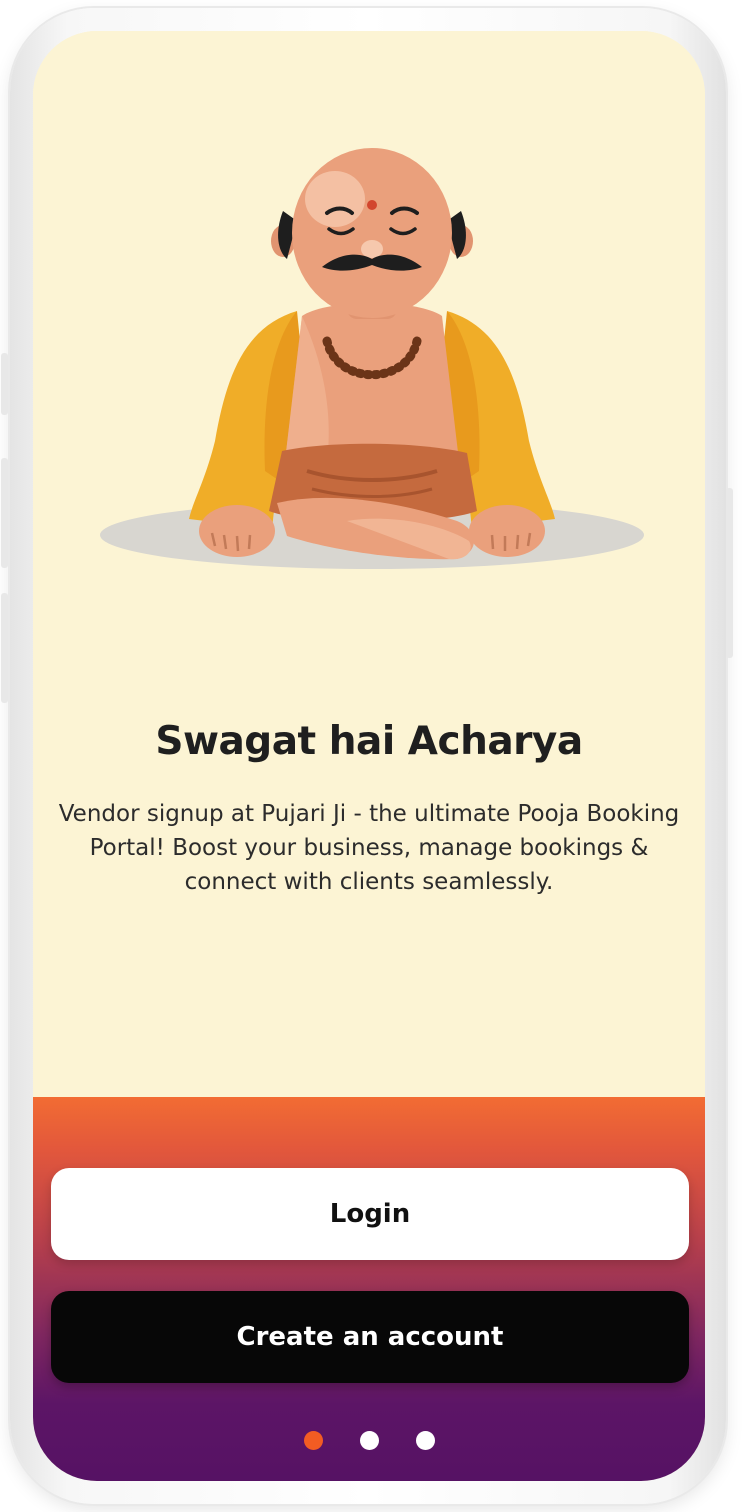  I want to click on phone-mute-switch, so click(4, 384).